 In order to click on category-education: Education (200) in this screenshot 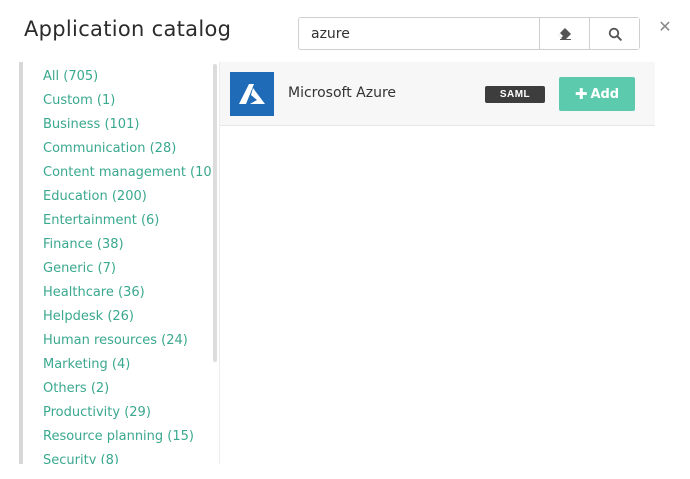, I will do `click(130, 197)`.